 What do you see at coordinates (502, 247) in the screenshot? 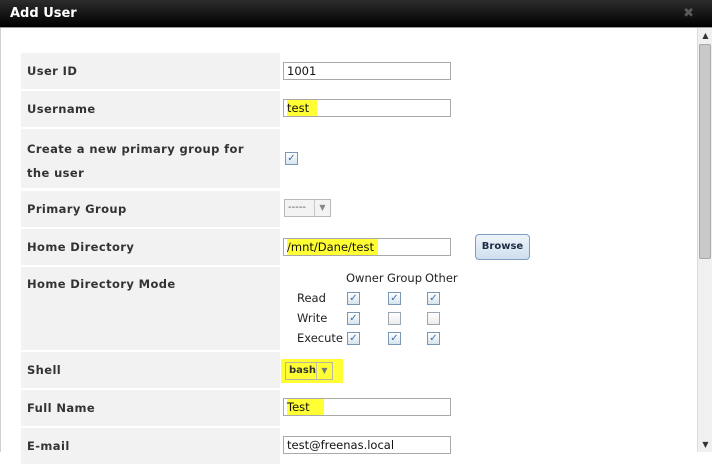
I see `browse-button: Browse` at bounding box center [502, 247].